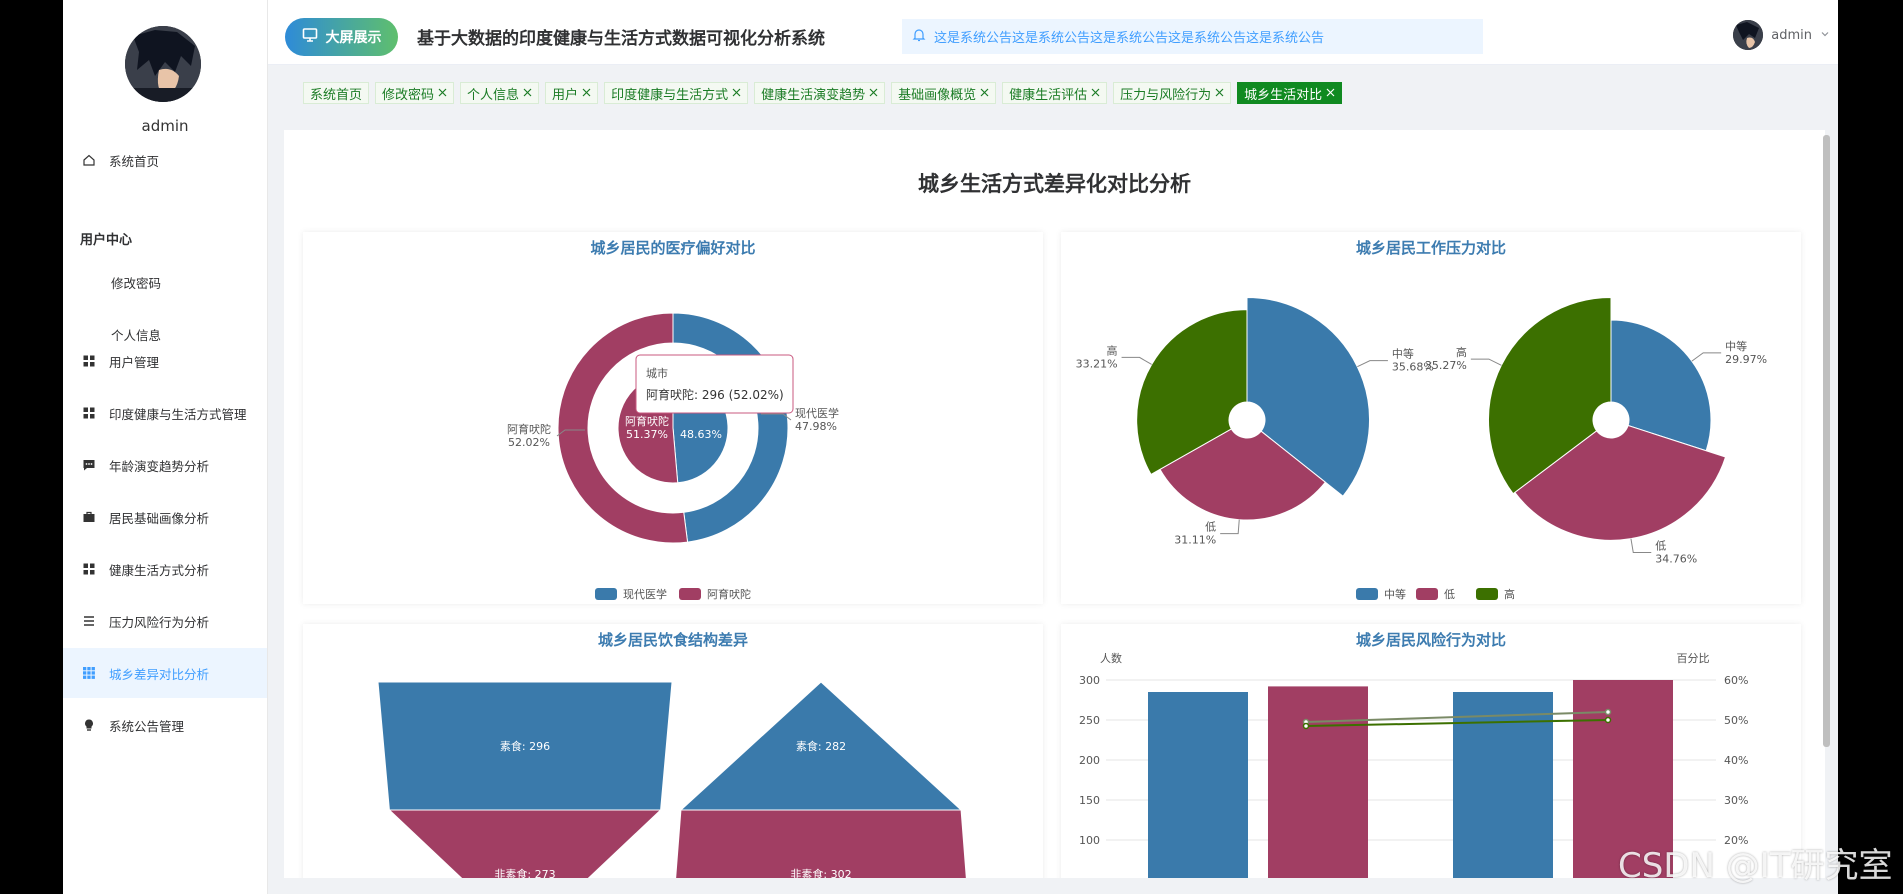 This screenshot has height=894, width=1903. I want to click on inner-value: 48.63%, so click(701, 434).